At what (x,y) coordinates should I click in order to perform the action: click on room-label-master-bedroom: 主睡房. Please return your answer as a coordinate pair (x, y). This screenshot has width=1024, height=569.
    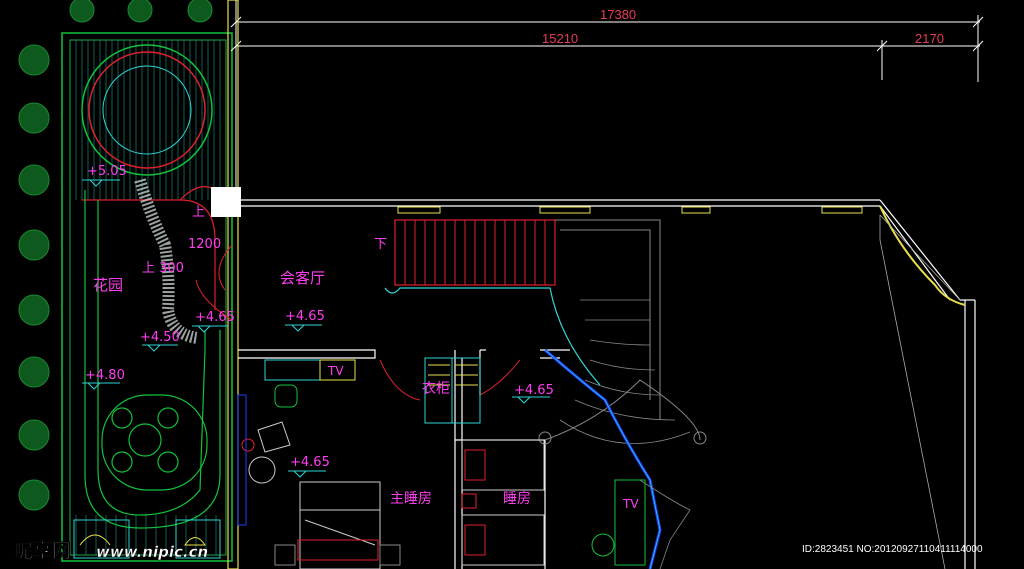
    Looking at the image, I should click on (411, 499).